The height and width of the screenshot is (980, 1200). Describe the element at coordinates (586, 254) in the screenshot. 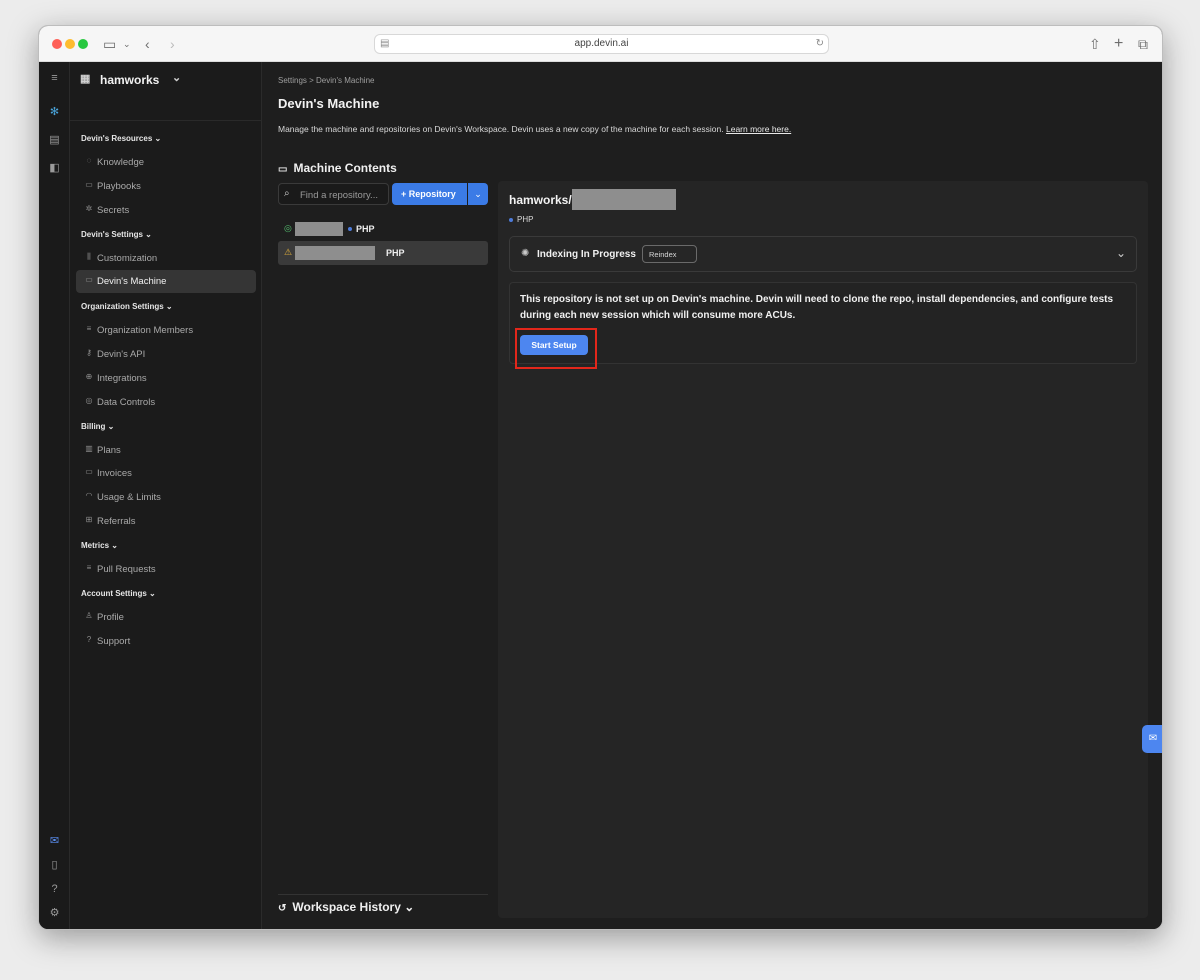

I see `indexing-status: Indexing In Progress` at that location.